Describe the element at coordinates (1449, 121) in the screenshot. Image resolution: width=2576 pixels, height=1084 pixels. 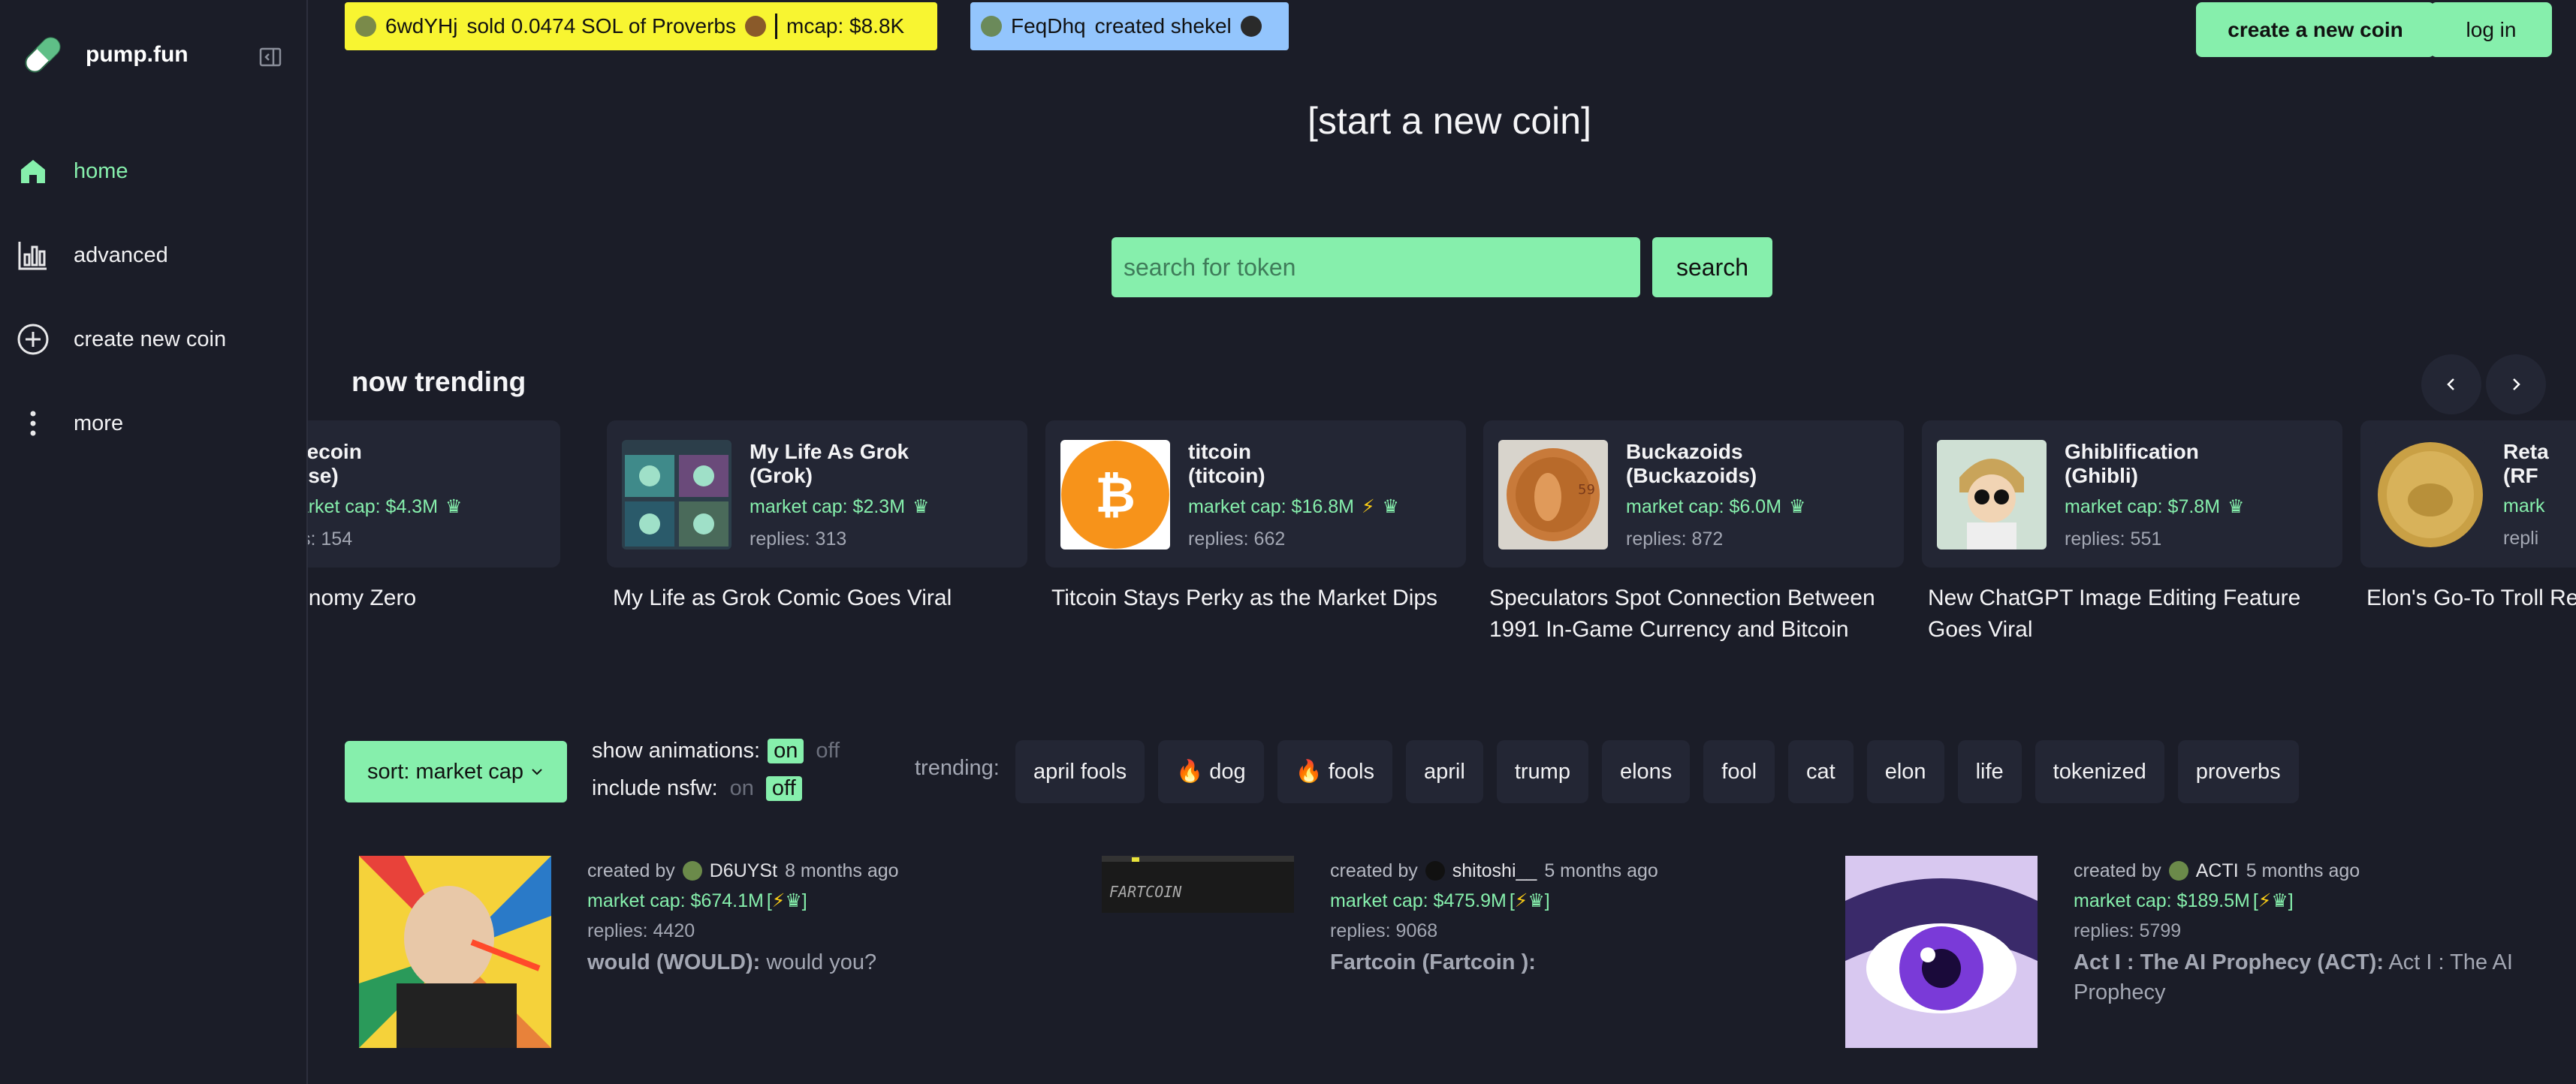
I see `start-new-coin-link: [start a new coin]` at that location.